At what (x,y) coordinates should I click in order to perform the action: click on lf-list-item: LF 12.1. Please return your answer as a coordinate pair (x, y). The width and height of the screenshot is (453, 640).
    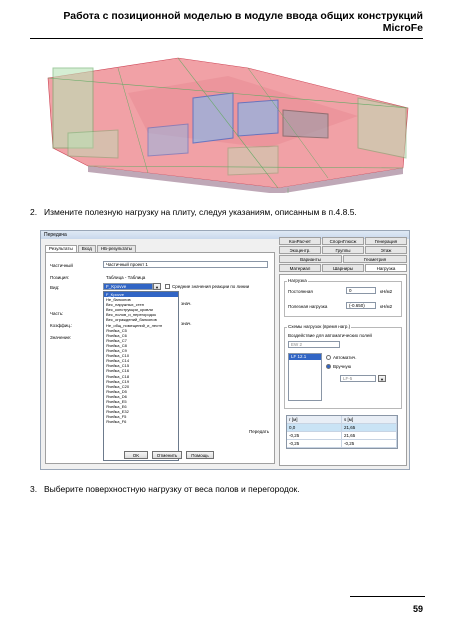
    Looking at the image, I should click on (305, 357).